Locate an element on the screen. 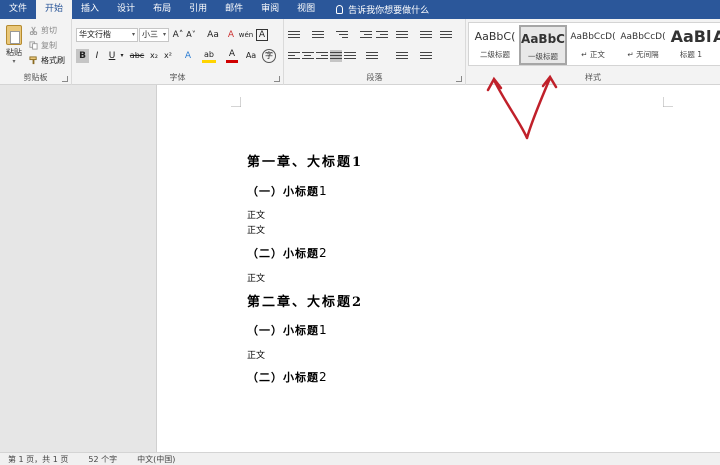  copy-label: 复制 is located at coordinates (49, 45).